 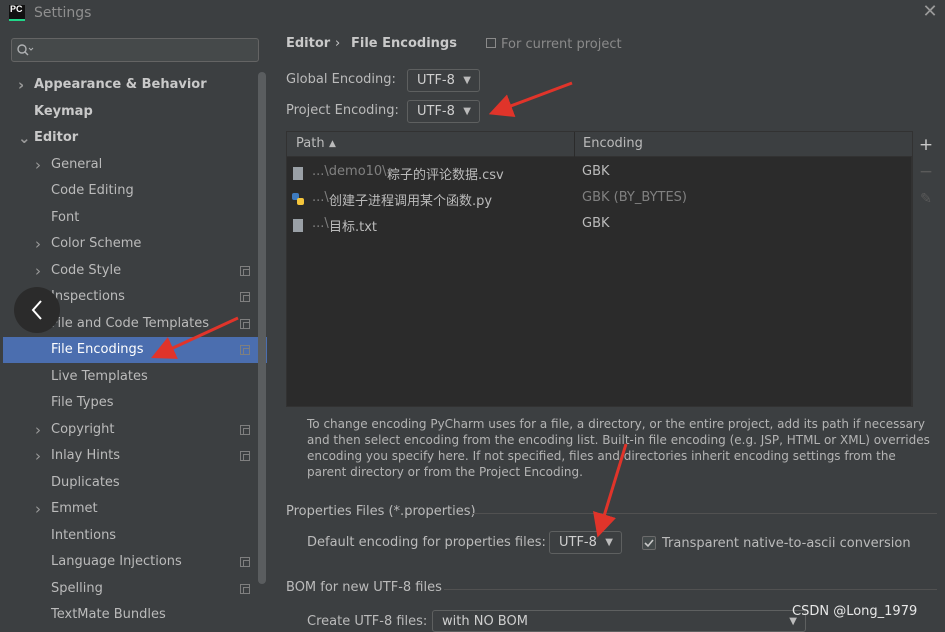 I want to click on sidebar-item: Spelling, so click(x=128, y=589).